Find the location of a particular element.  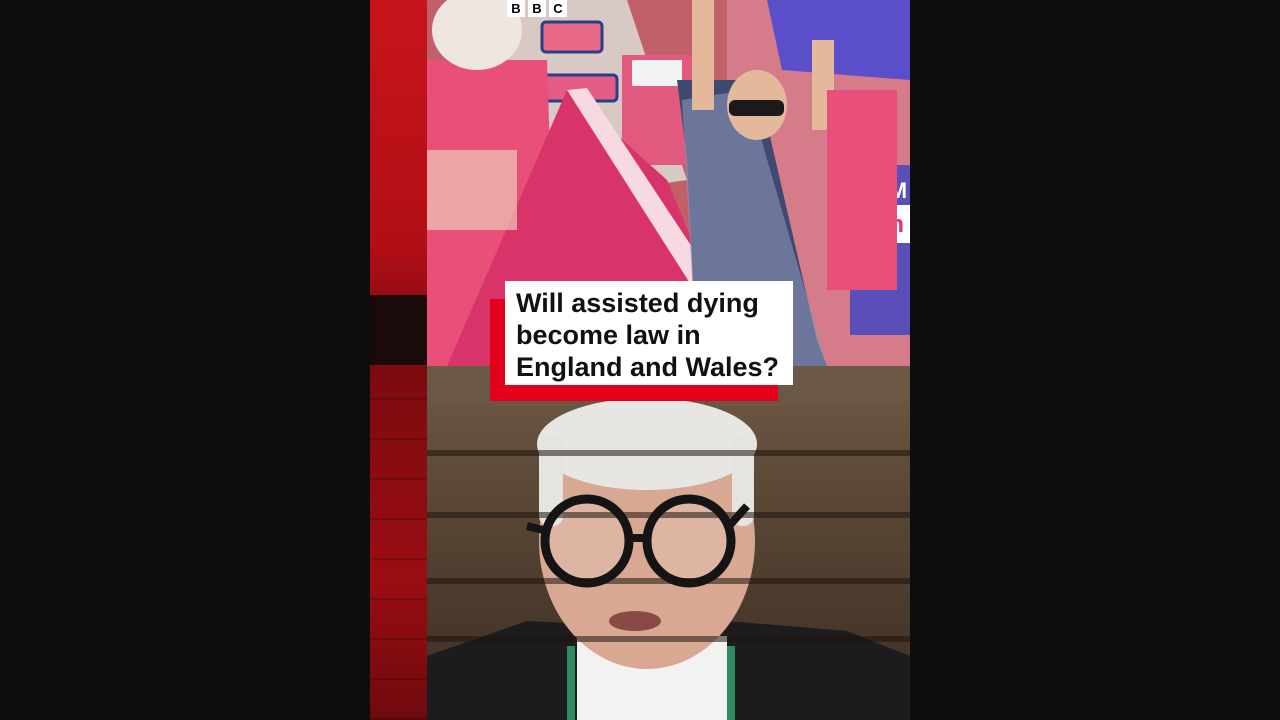

bbc-logo-letter: C is located at coordinates (558, 8).